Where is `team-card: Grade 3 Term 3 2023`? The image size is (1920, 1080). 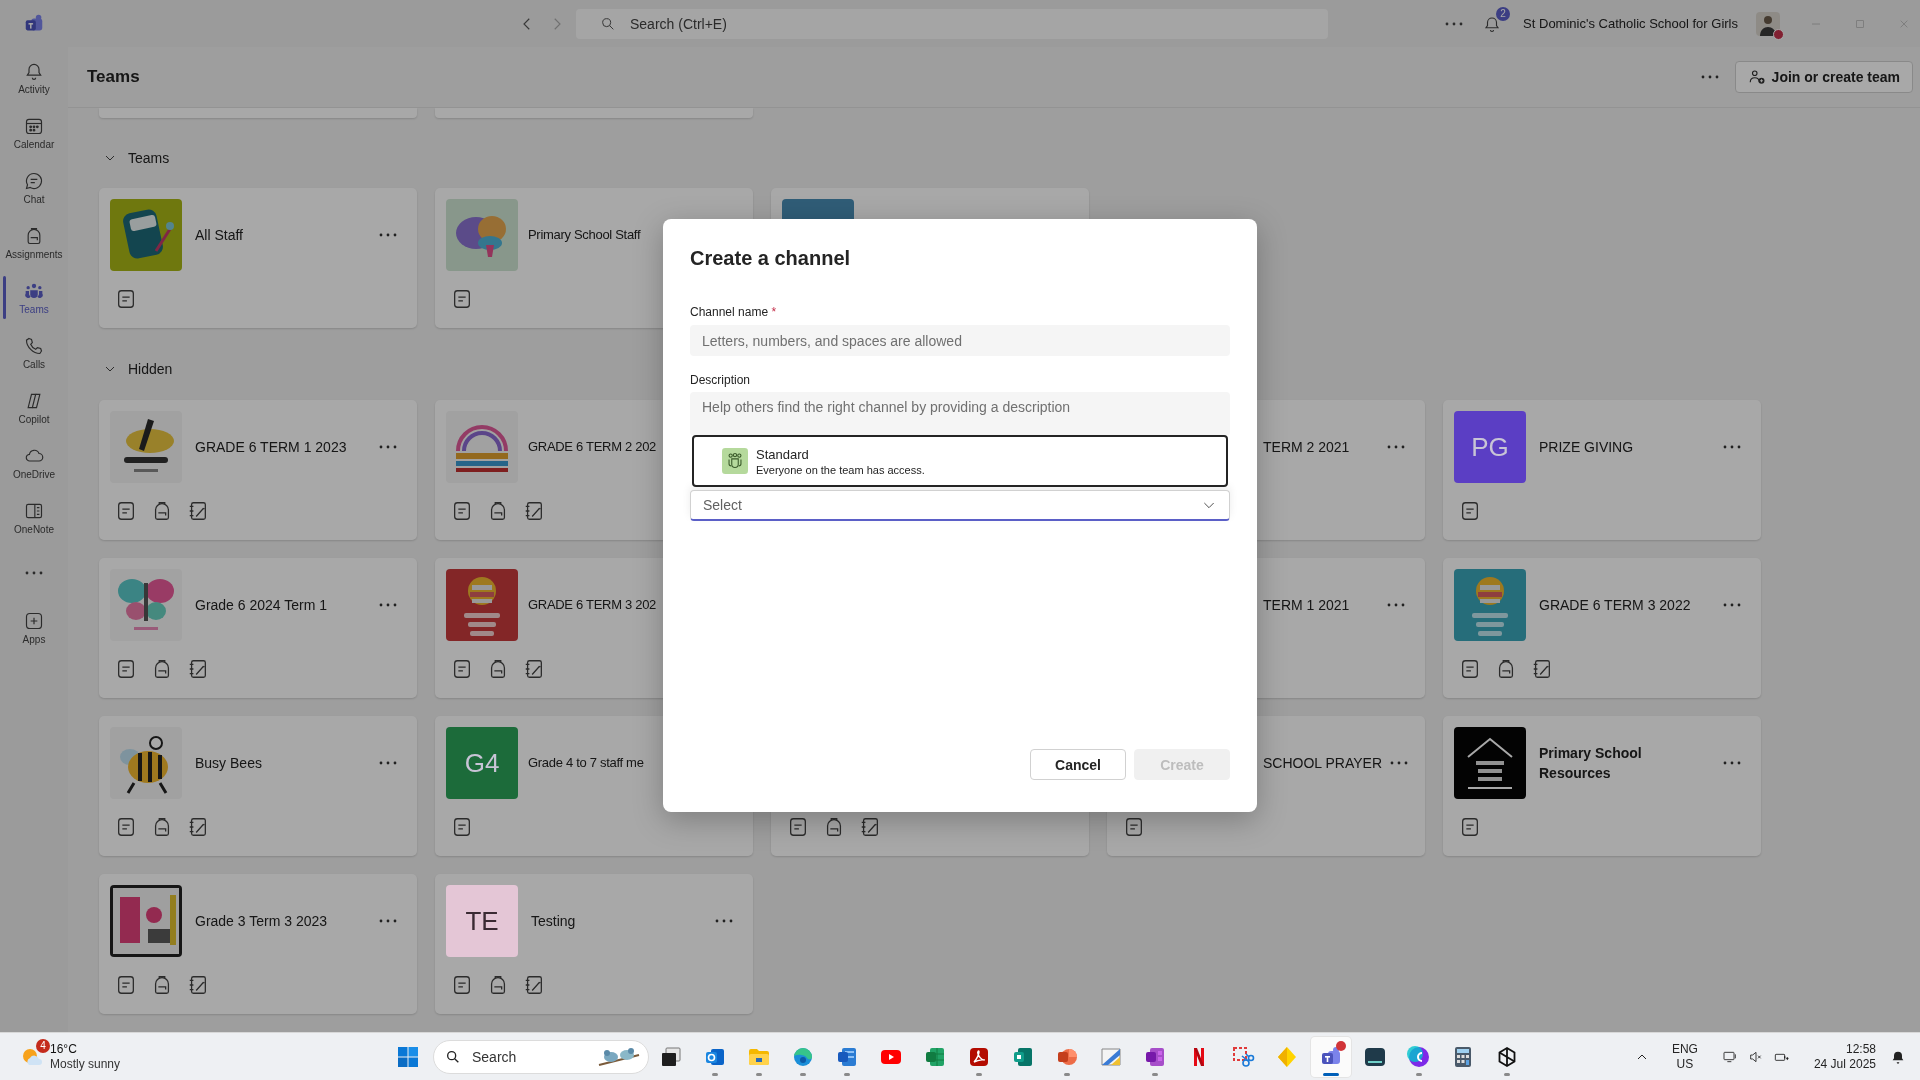
team-card: Grade 3 Term 3 2023 is located at coordinates (258, 944).